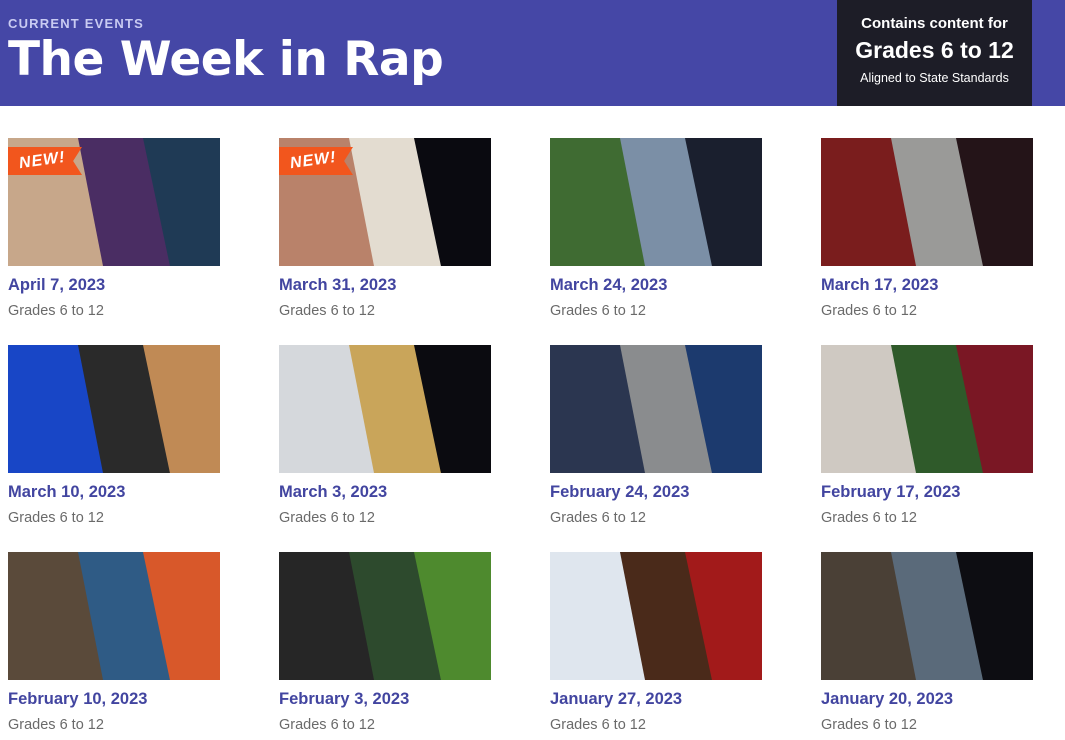 Image resolution: width=1065 pixels, height=740 pixels. What do you see at coordinates (927, 699) in the screenshot?
I see `episode-date-link: January 20, 2023` at bounding box center [927, 699].